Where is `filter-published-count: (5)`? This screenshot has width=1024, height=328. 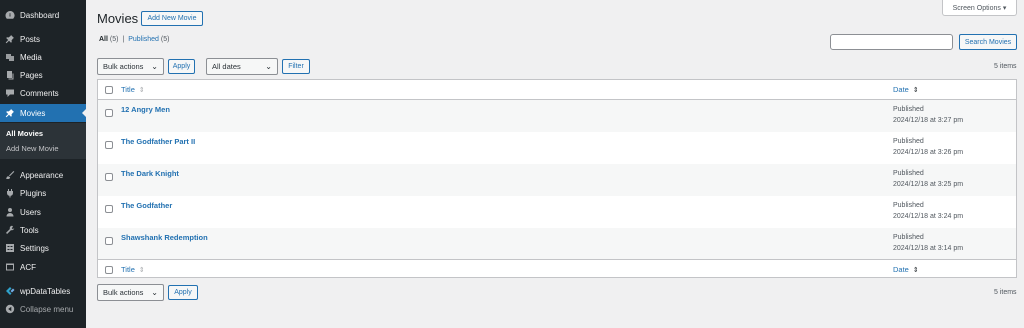 filter-published-count: (5) is located at coordinates (165, 39).